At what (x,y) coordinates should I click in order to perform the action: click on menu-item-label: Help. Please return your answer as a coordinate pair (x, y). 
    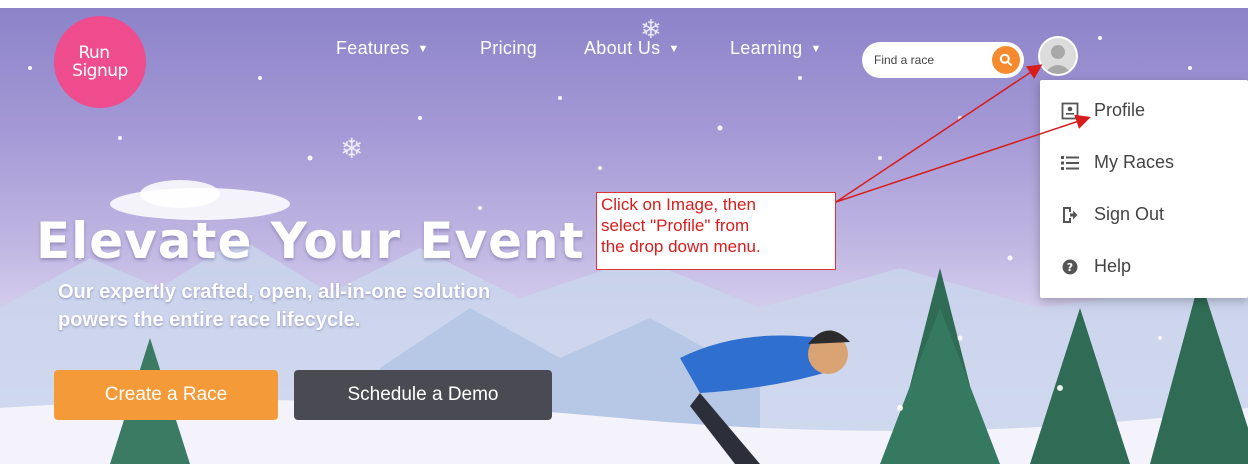
    Looking at the image, I should click on (1113, 266).